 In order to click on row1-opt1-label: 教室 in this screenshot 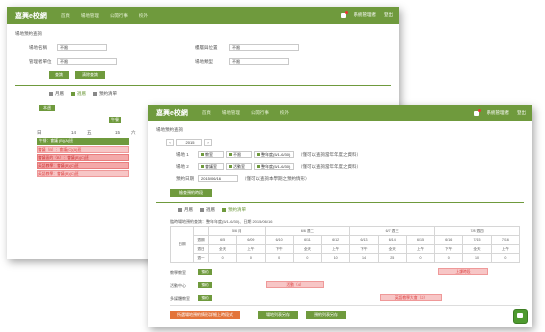, I will do `click(209, 154)`.